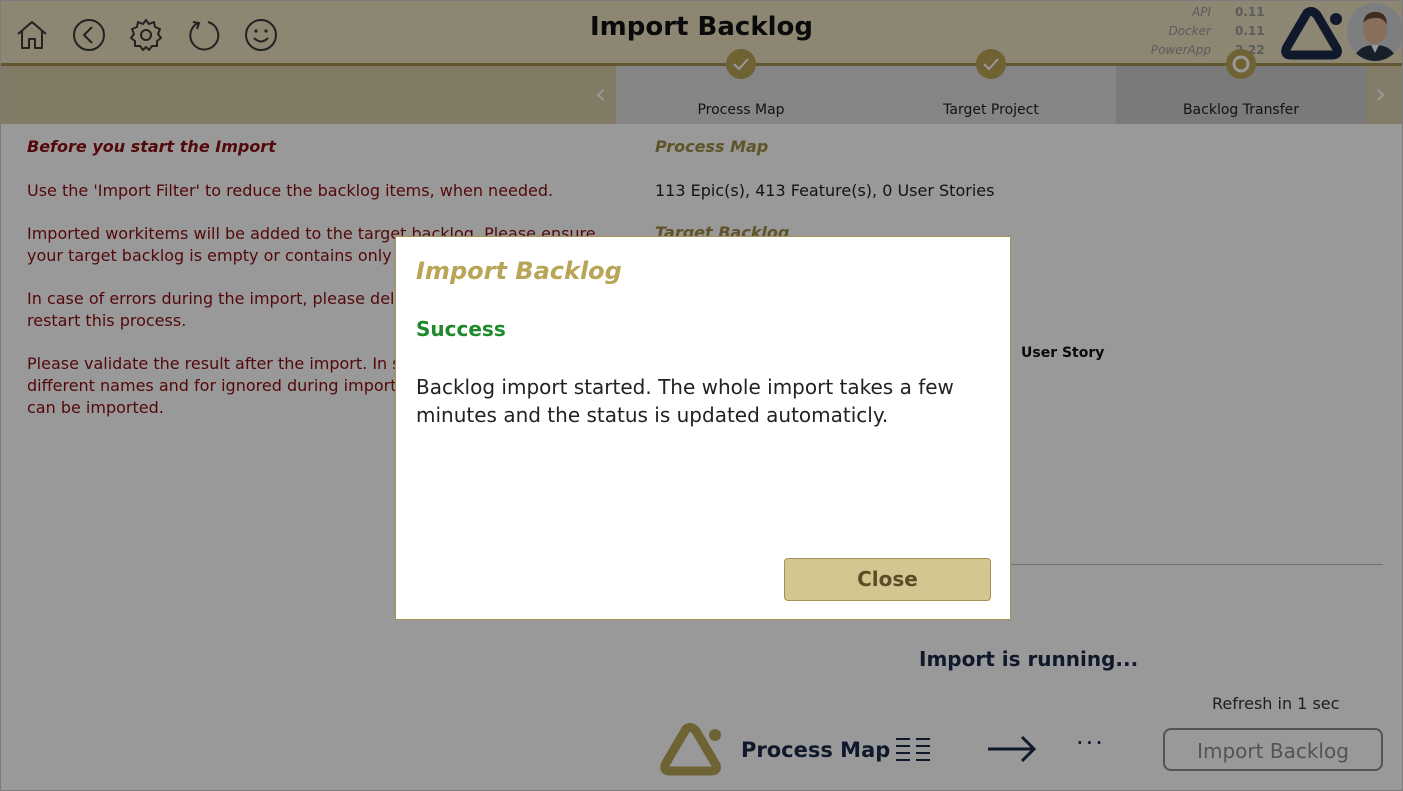  What do you see at coordinates (461, 329) in the screenshot?
I see `dialog-status: Success` at bounding box center [461, 329].